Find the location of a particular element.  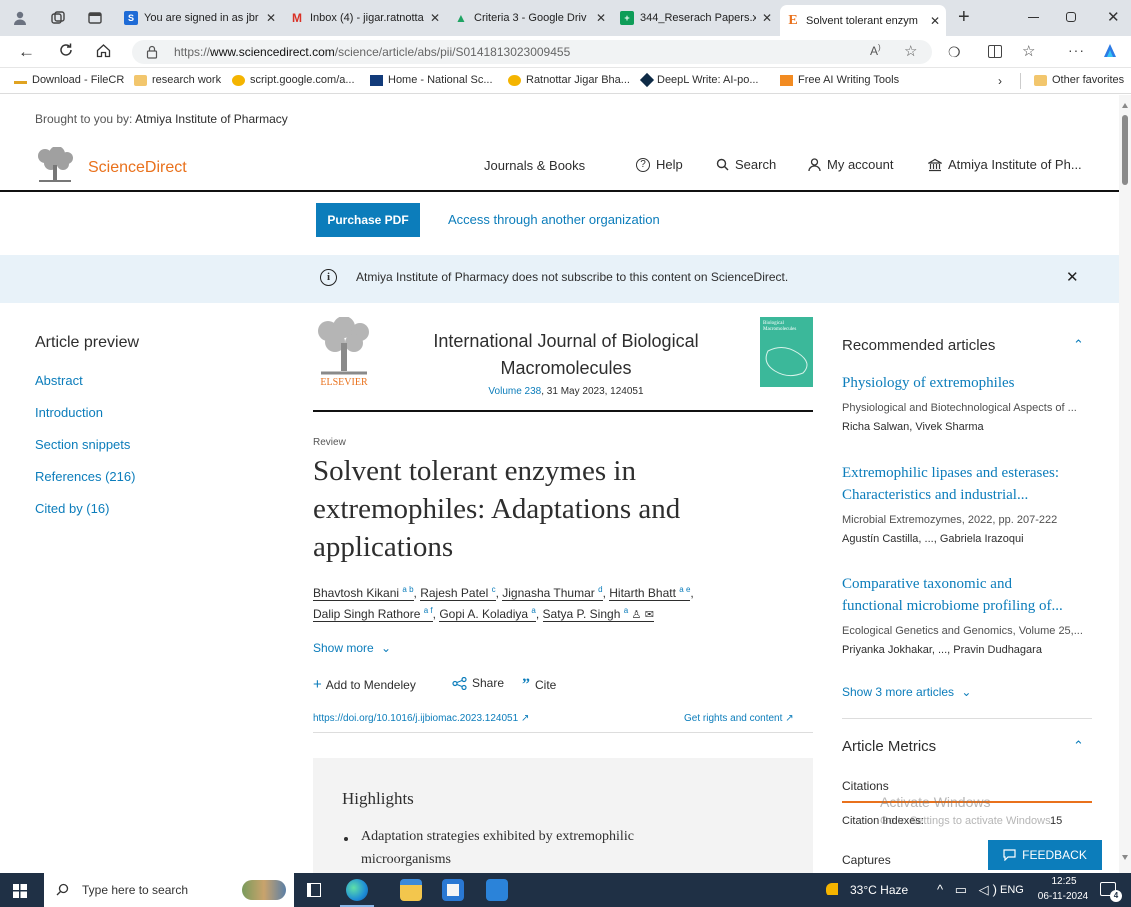

recommended-article-title: Extremophilic lipases and esterases: is located at coordinates (950, 473).